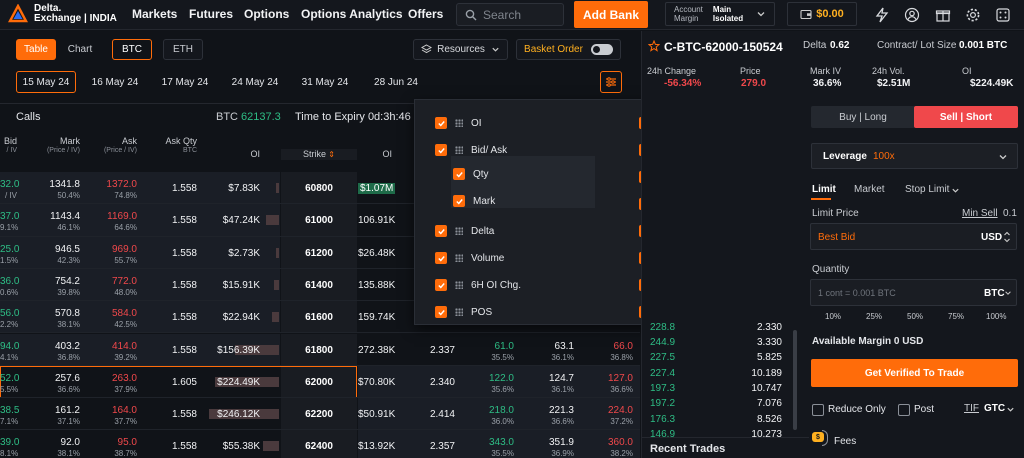 Image resolution: width=1024 pixels, height=458 pixels. What do you see at coordinates (552, 384) in the screenshot?
I see `put-mark-cell: 124.7 36.1%` at bounding box center [552, 384].